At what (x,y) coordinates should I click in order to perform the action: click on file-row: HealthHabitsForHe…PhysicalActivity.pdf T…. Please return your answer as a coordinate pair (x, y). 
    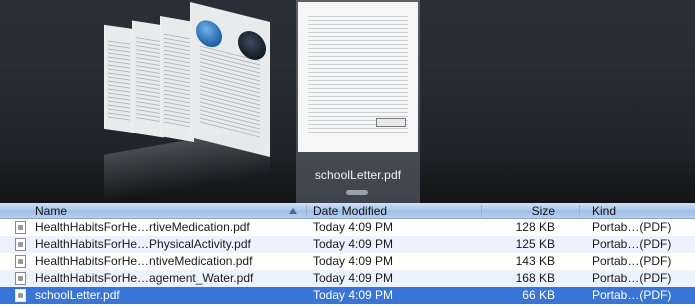
    Looking at the image, I should click on (347, 244).